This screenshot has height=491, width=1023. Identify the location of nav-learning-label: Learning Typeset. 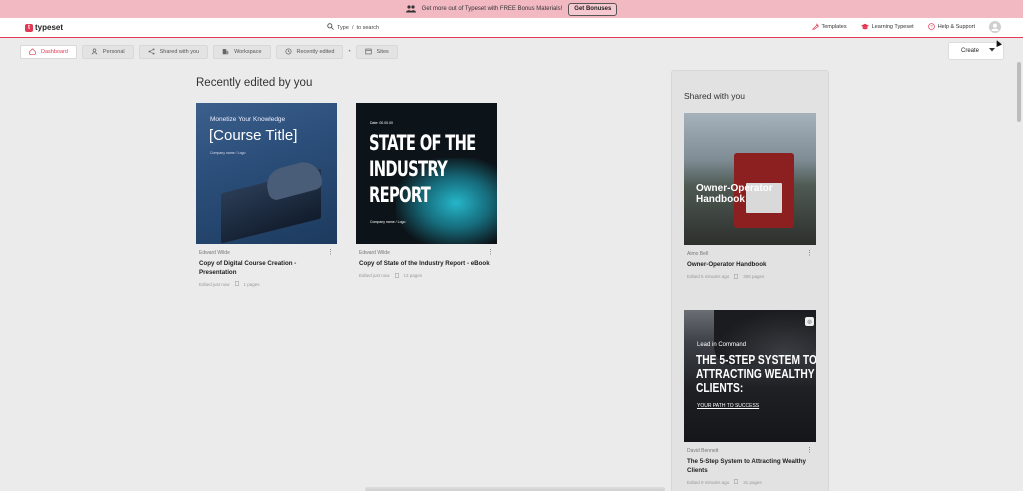
(892, 27).